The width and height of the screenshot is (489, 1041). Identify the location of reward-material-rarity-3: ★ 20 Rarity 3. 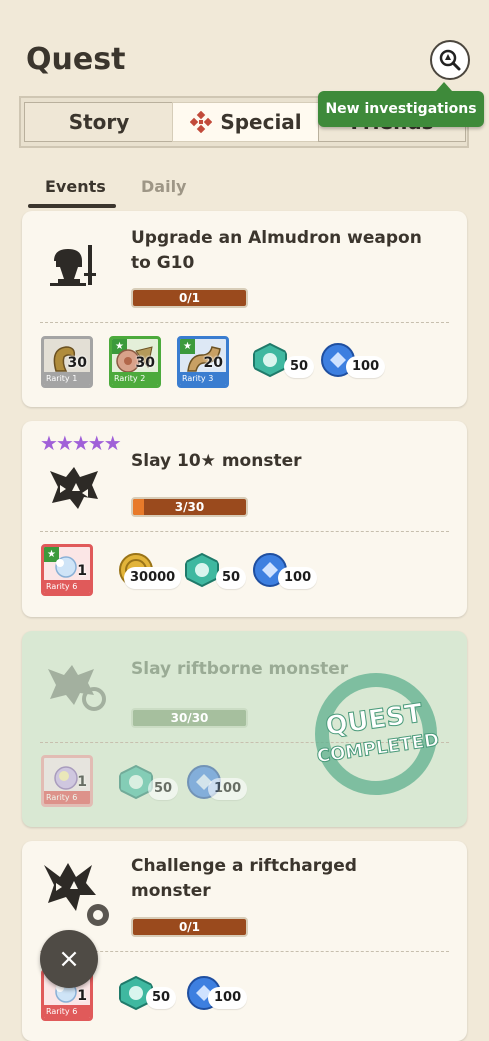
(203, 362).